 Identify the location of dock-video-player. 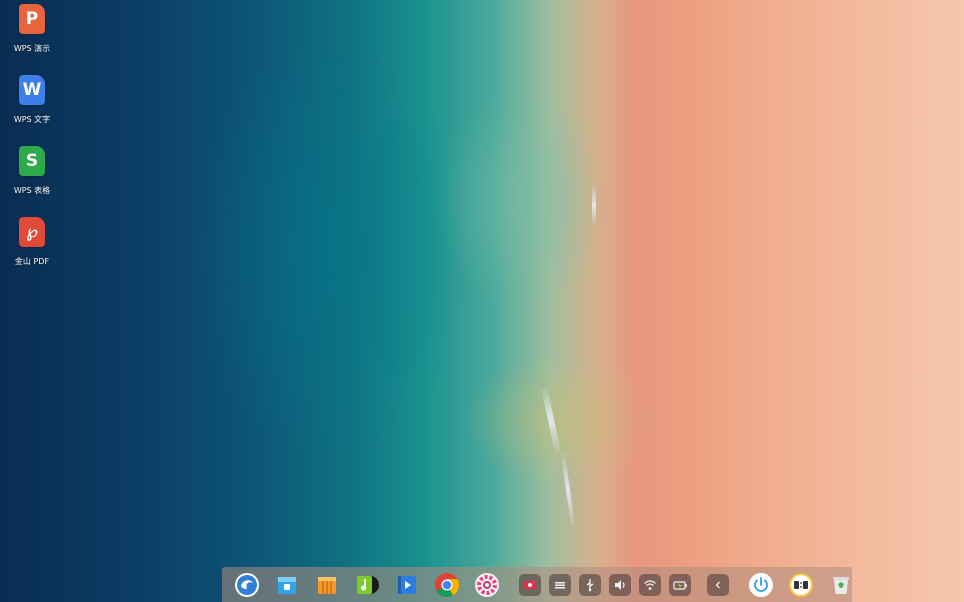
(407, 584).